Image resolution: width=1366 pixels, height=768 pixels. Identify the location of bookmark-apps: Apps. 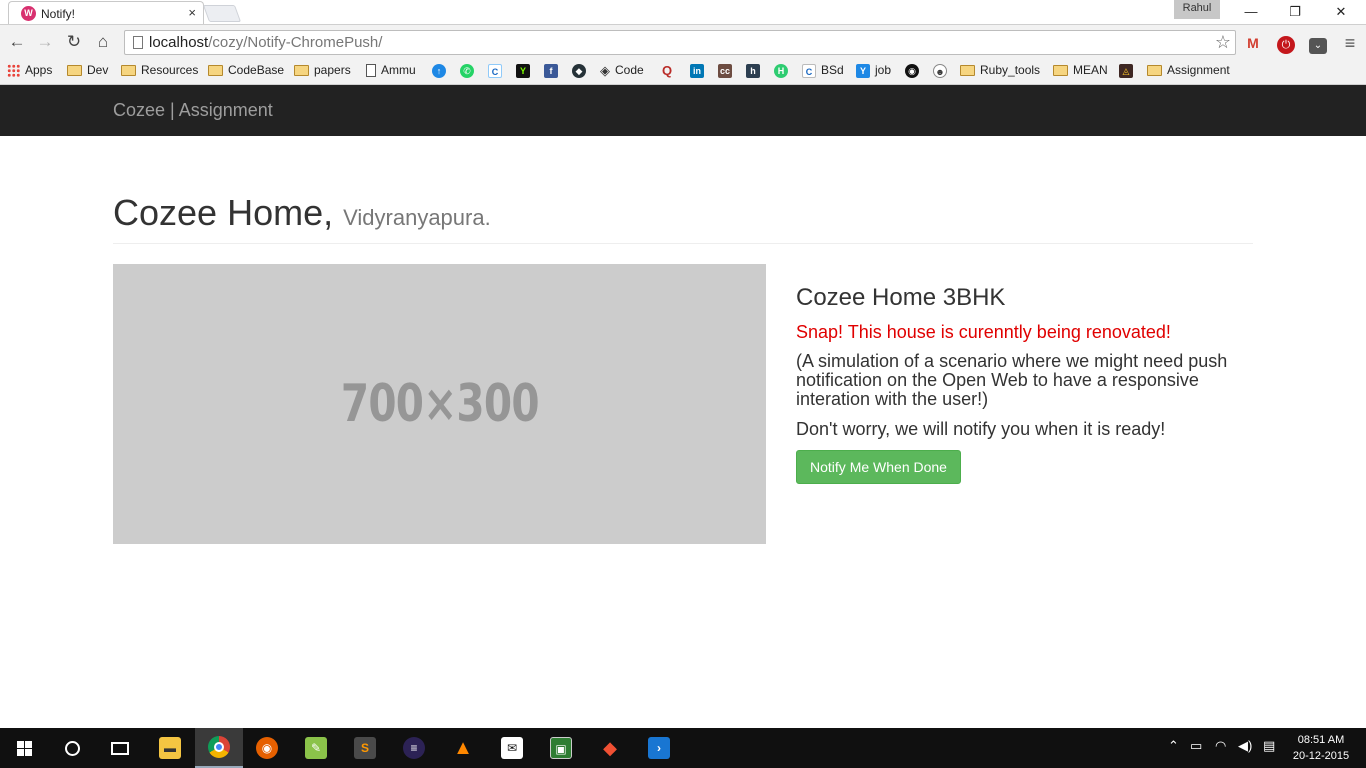
(29, 72).